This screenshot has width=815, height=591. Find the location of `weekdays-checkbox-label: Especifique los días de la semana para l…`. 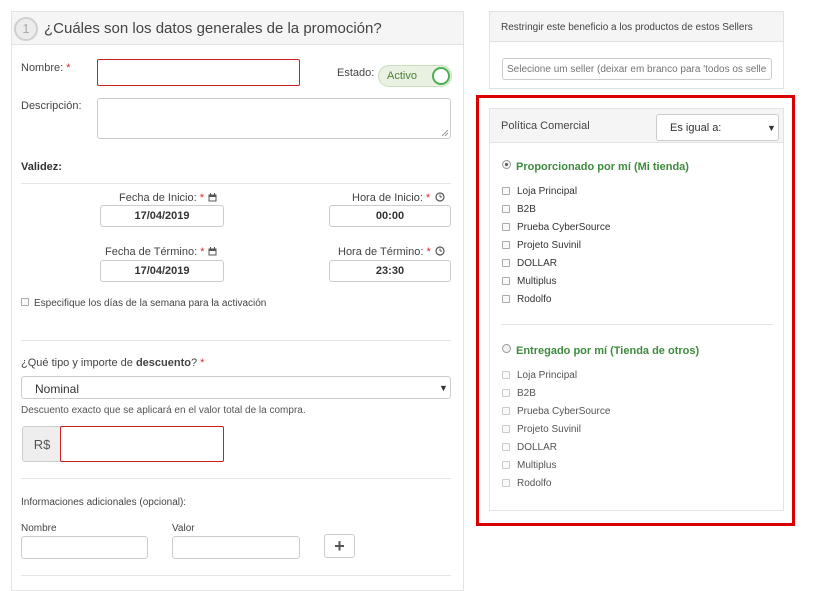

weekdays-checkbox-label: Especifique los días de la semana para l… is located at coordinates (150, 303).